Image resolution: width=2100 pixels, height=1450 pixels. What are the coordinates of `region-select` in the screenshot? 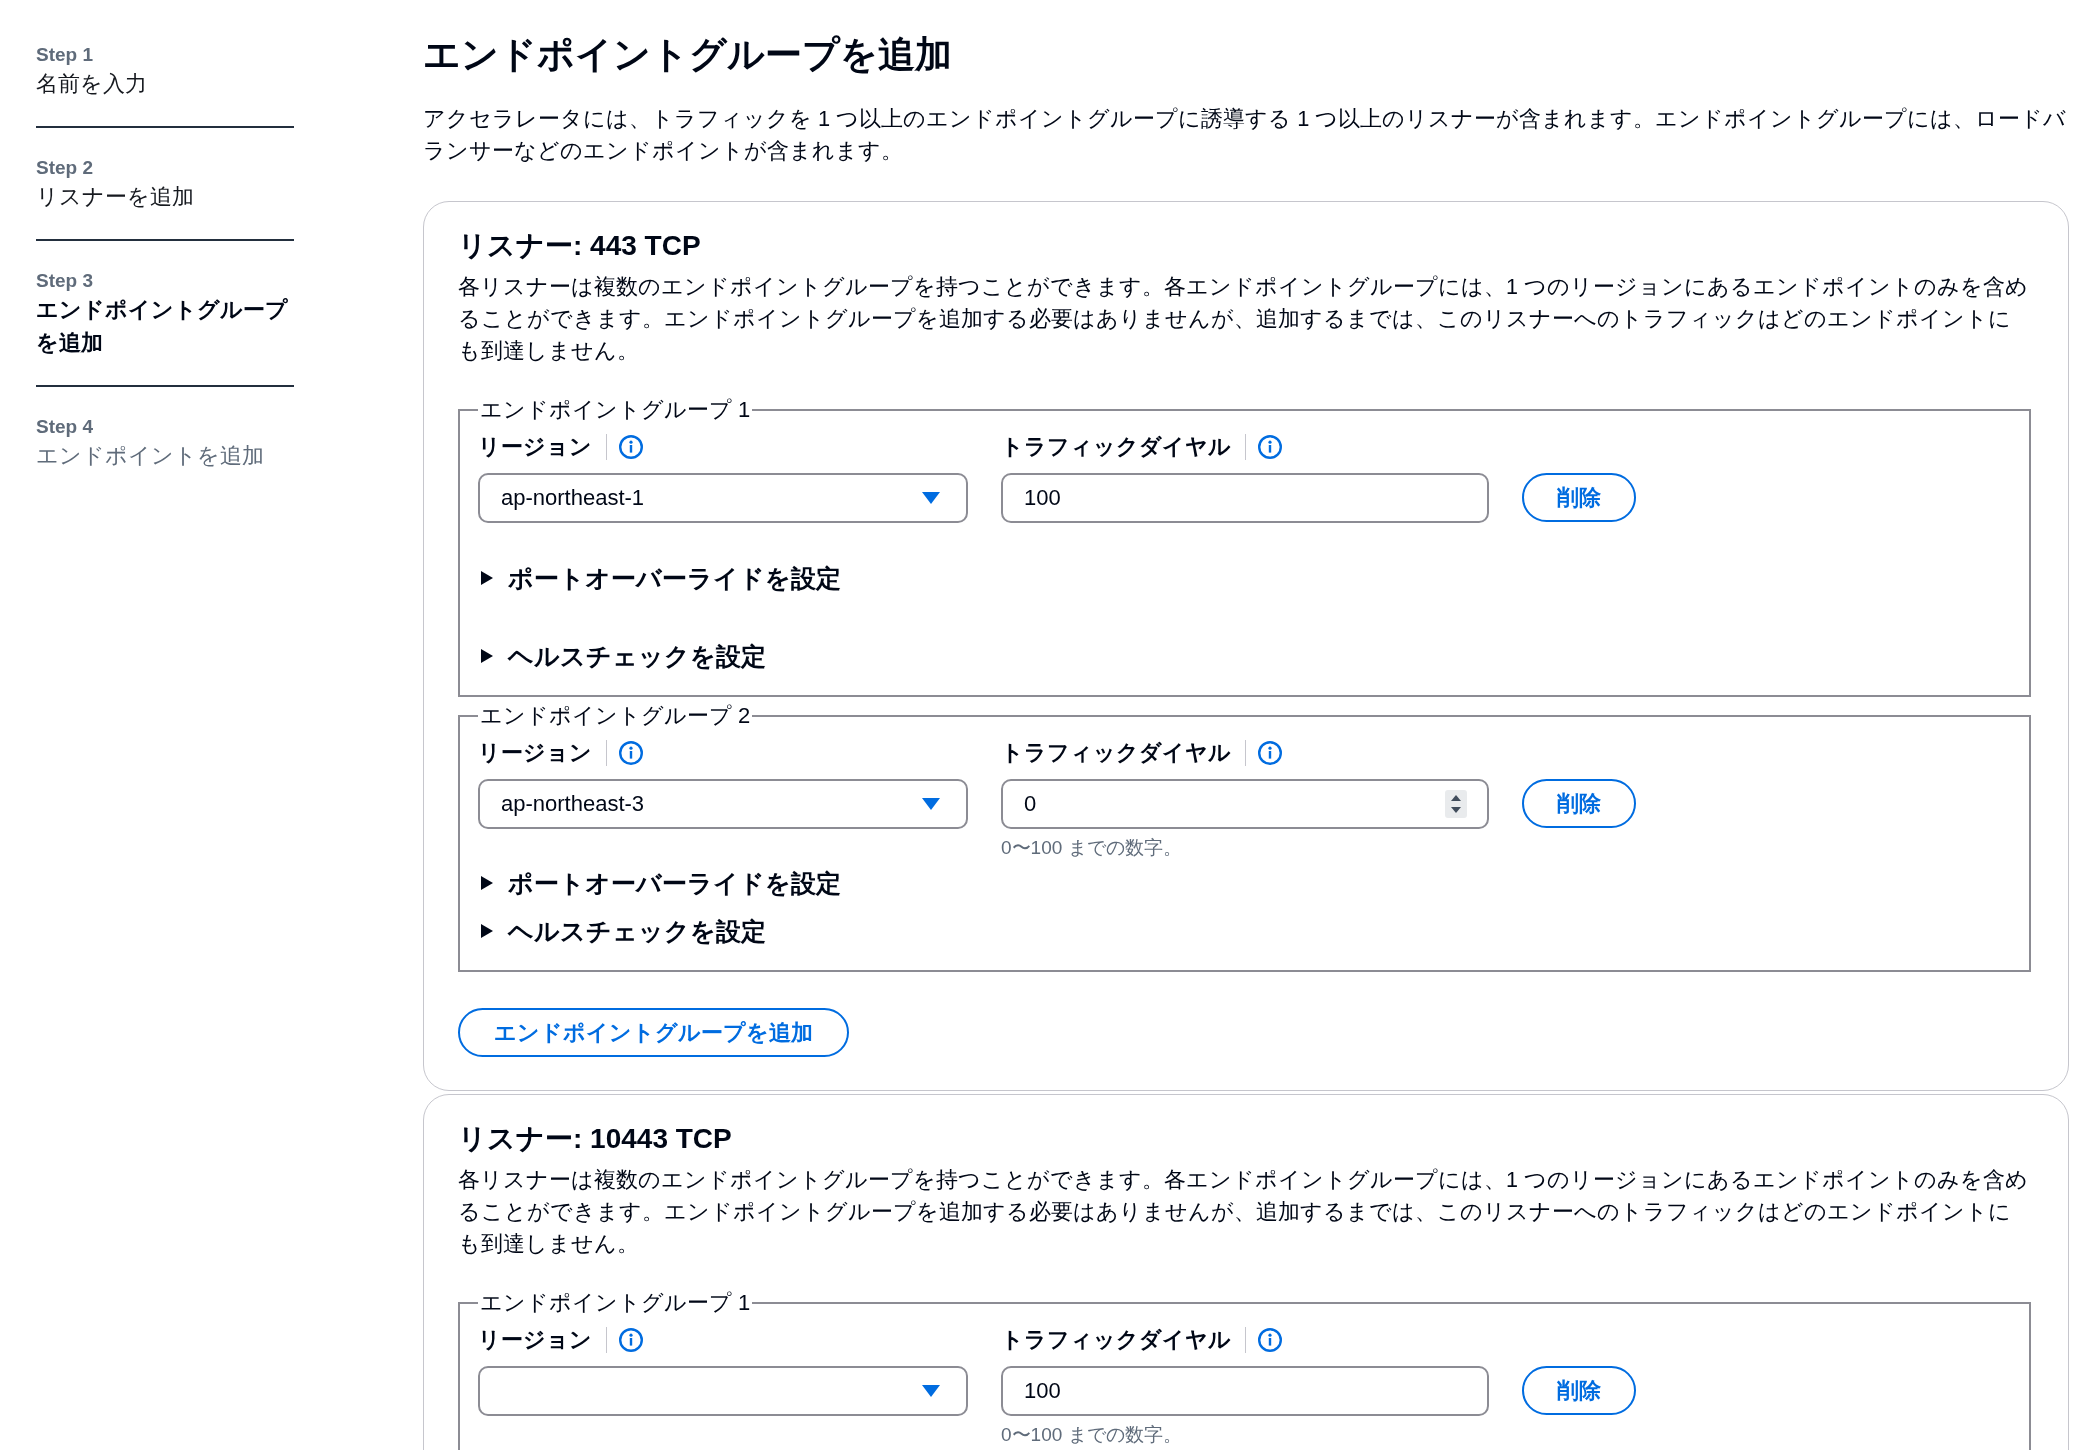 It's located at (723, 1391).